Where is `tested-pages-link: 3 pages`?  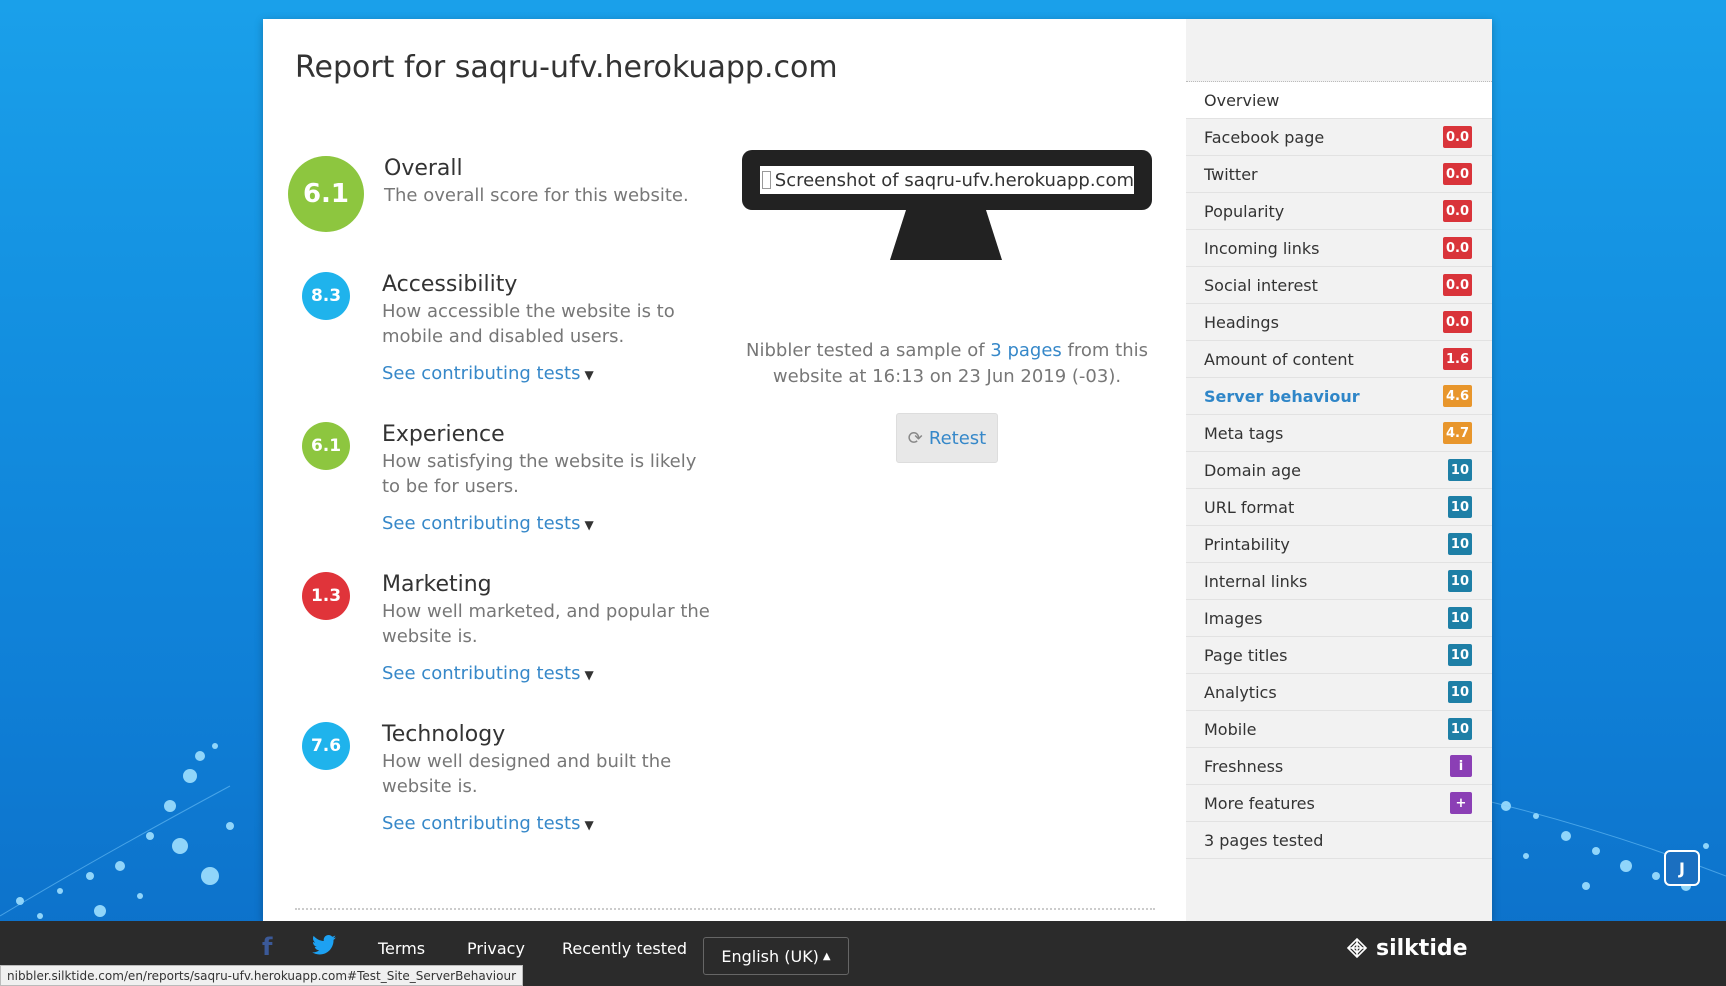
tested-pages-link: 3 pages is located at coordinates (1026, 350).